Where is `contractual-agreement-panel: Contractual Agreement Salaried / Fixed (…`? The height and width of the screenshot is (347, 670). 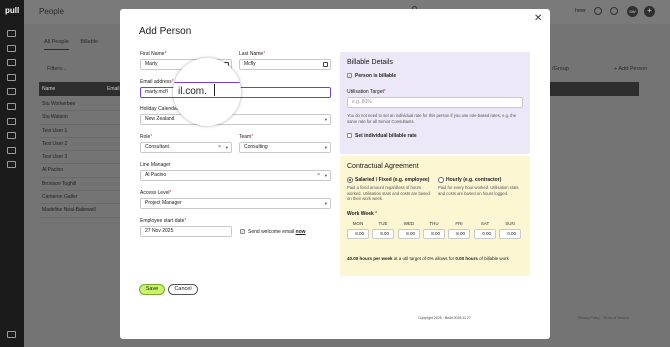 contractual-agreement-panel: Contractual Agreement Salaried / Fixed (… is located at coordinates (435, 216).